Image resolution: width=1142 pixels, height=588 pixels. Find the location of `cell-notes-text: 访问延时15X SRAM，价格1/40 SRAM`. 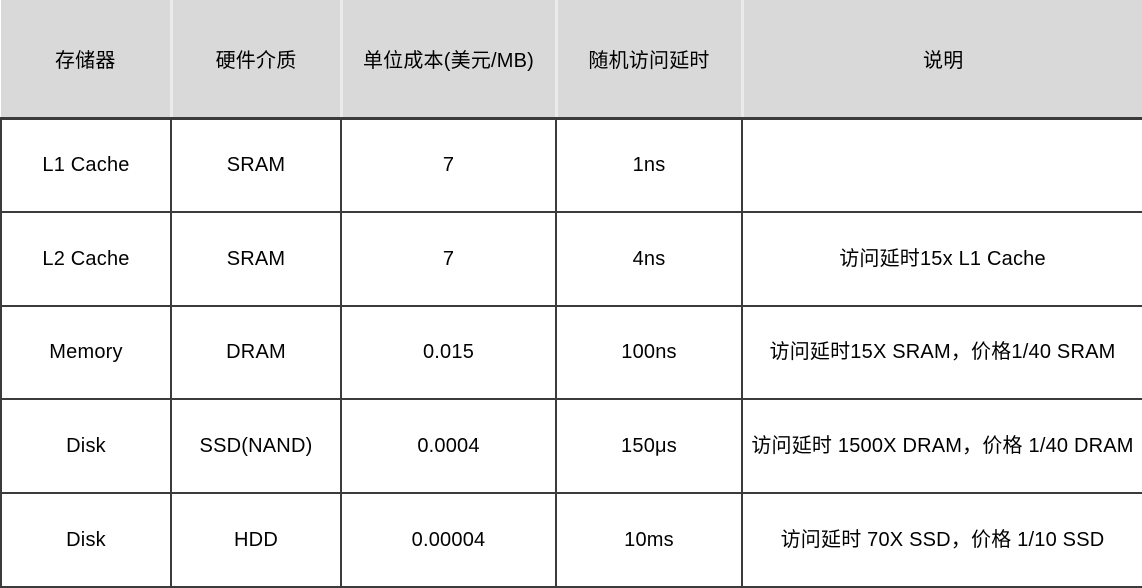

cell-notes-text: 访问延时15X SRAM，价格1/40 SRAM is located at coordinates (942, 352).